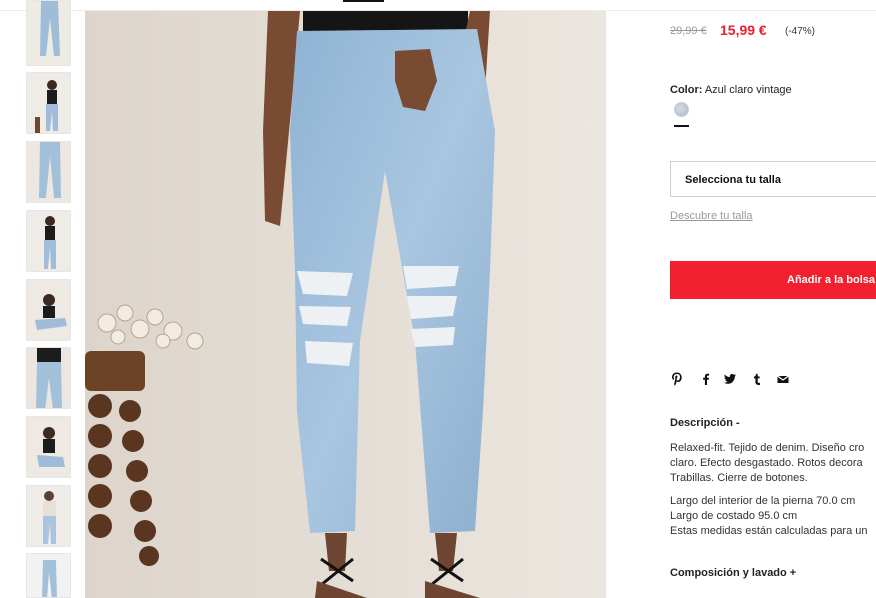 The image size is (876, 598). Describe the element at coordinates (730, 379) in the screenshot. I see `twitter-icon` at that location.